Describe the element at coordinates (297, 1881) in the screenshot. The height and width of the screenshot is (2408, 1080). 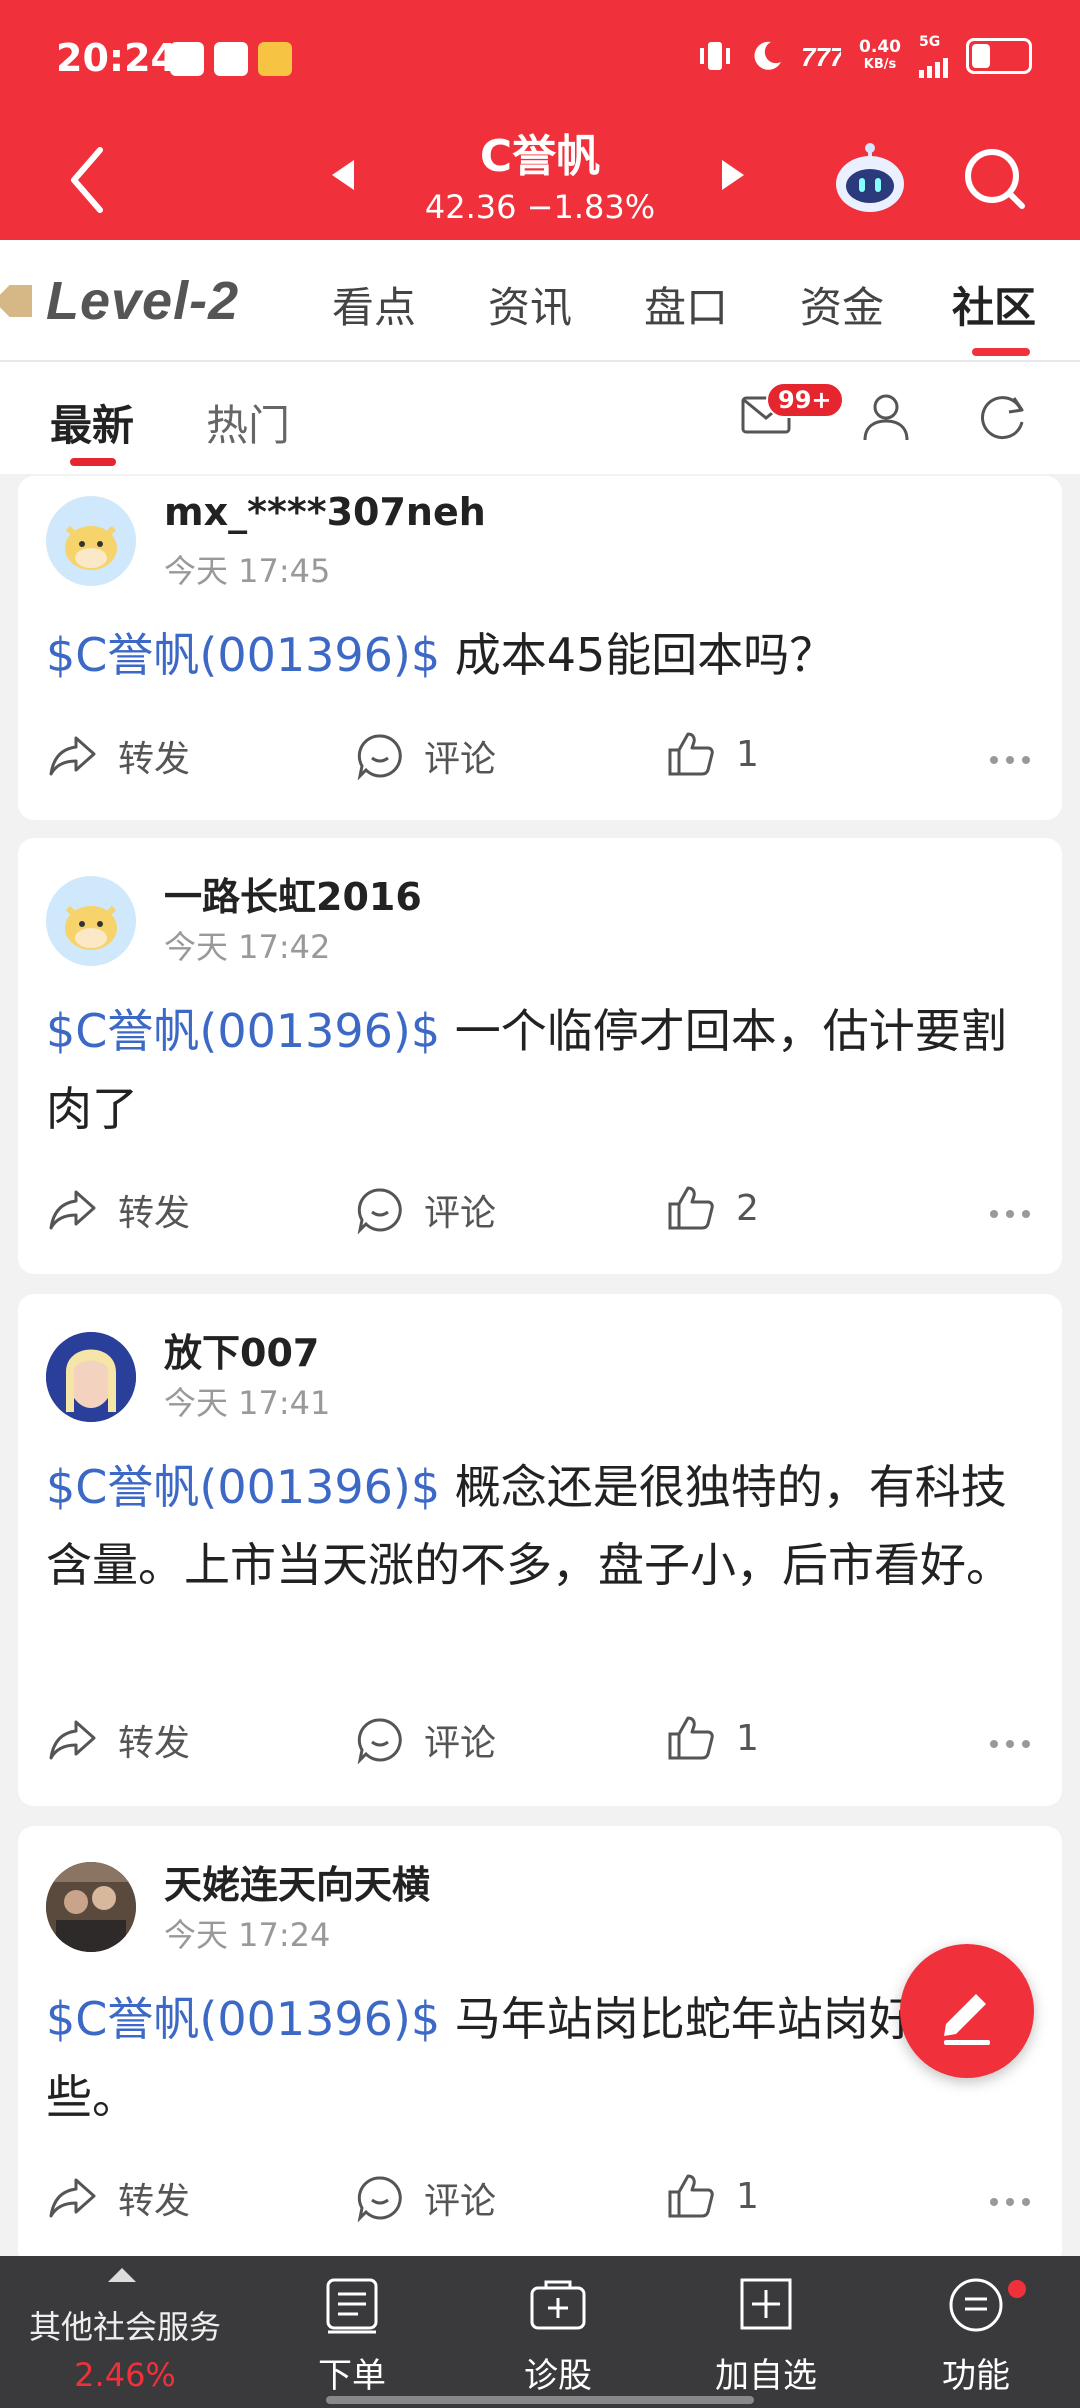
I see `post-username: 天姥连天向天横` at that location.